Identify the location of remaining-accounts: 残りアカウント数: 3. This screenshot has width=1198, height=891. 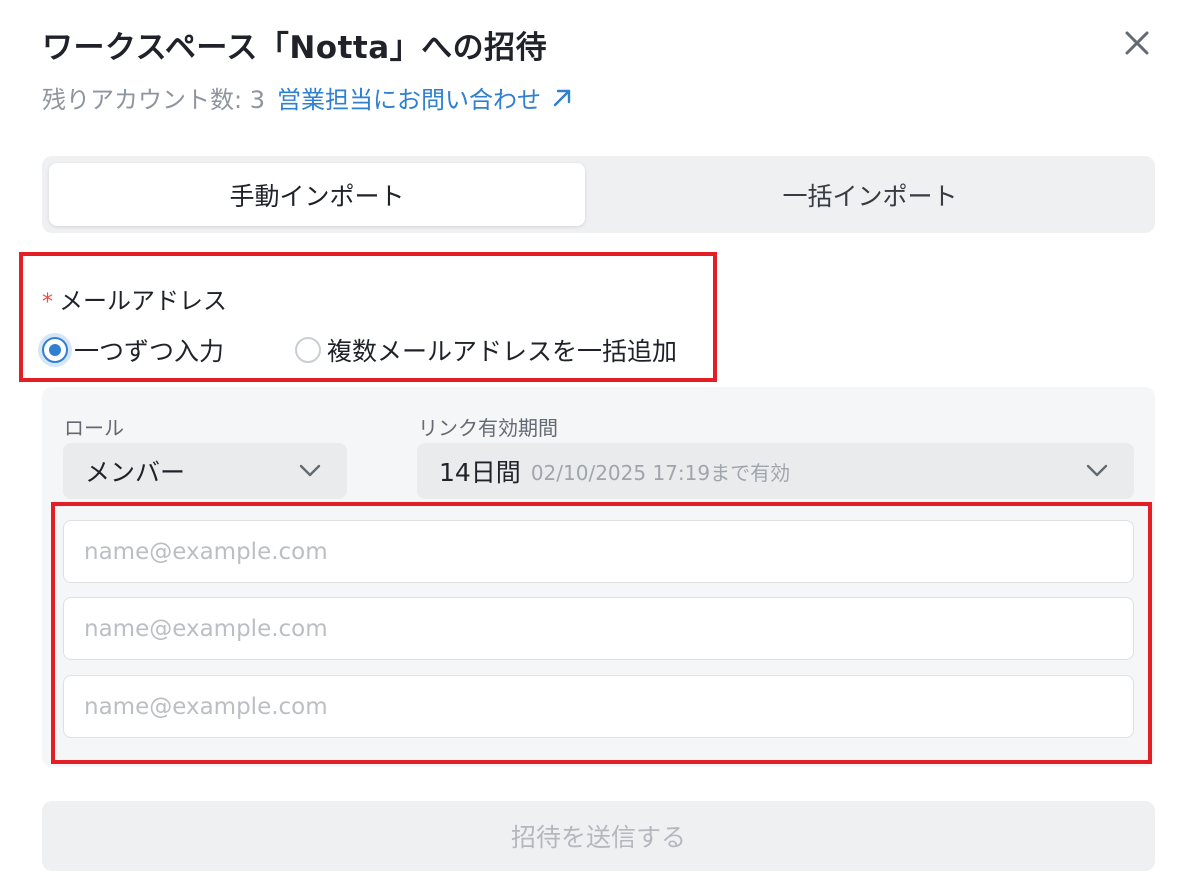
(153, 100).